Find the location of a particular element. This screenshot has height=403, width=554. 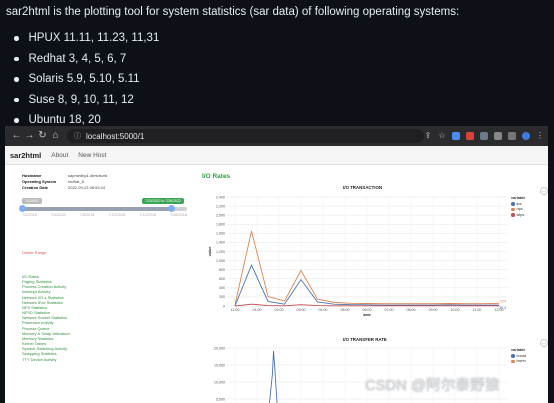

y-tick-label: 800 is located at coordinates (222, 270).